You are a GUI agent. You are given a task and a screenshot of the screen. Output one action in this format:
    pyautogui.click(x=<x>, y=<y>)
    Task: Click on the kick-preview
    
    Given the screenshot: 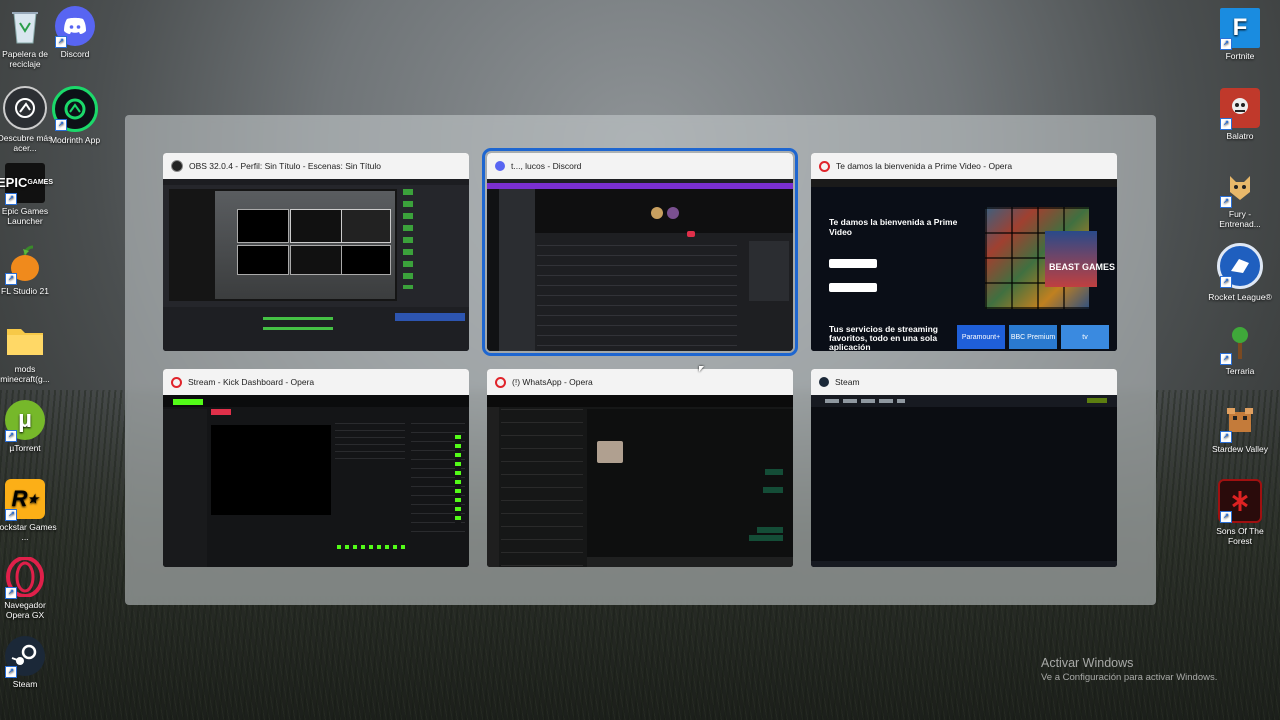 What is the action you would take?
    pyautogui.click(x=316, y=481)
    